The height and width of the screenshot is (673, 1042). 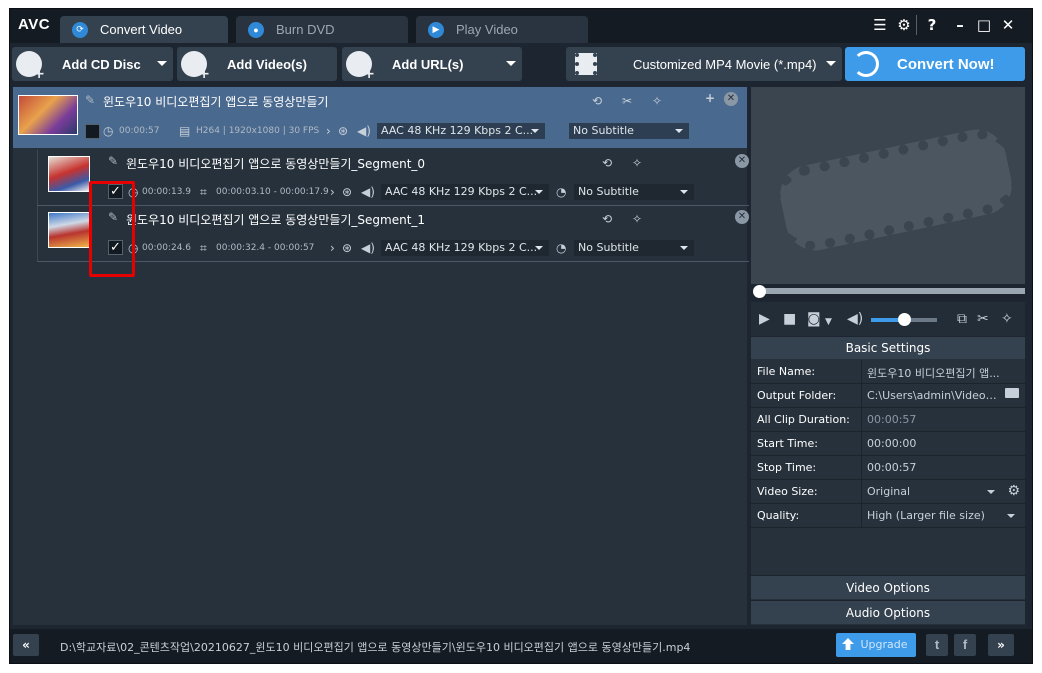 What do you see at coordinates (932, 25) in the screenshot?
I see `help-icon: ?` at bounding box center [932, 25].